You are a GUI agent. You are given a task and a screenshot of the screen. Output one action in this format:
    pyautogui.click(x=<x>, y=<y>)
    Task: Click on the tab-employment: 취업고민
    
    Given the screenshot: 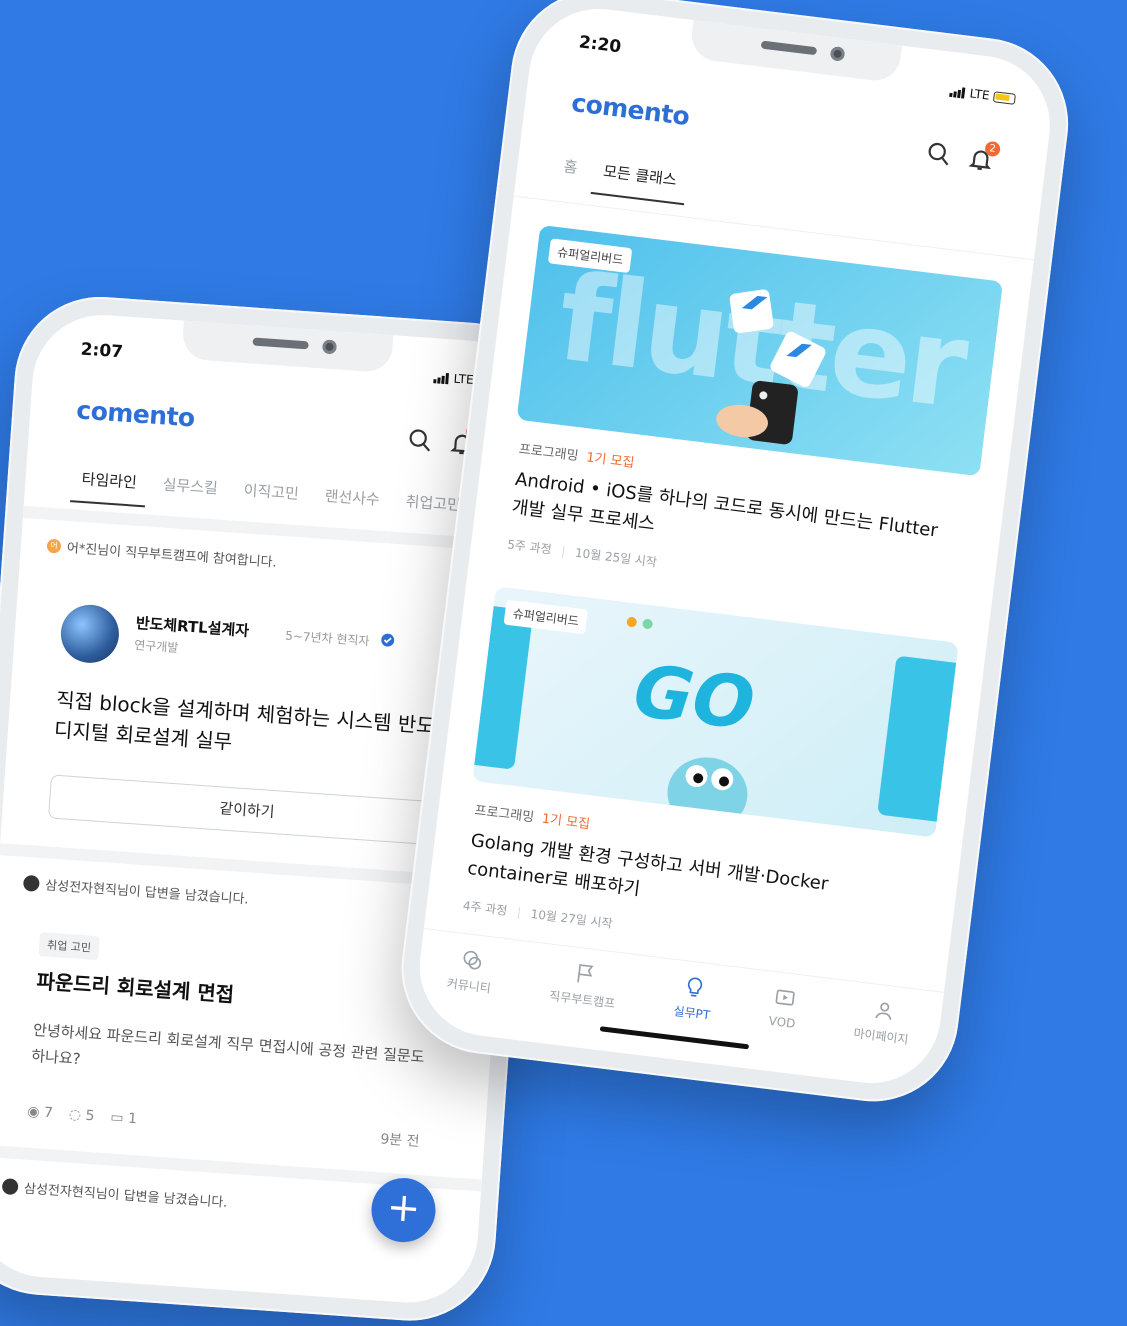 What is the action you would take?
    pyautogui.click(x=433, y=503)
    